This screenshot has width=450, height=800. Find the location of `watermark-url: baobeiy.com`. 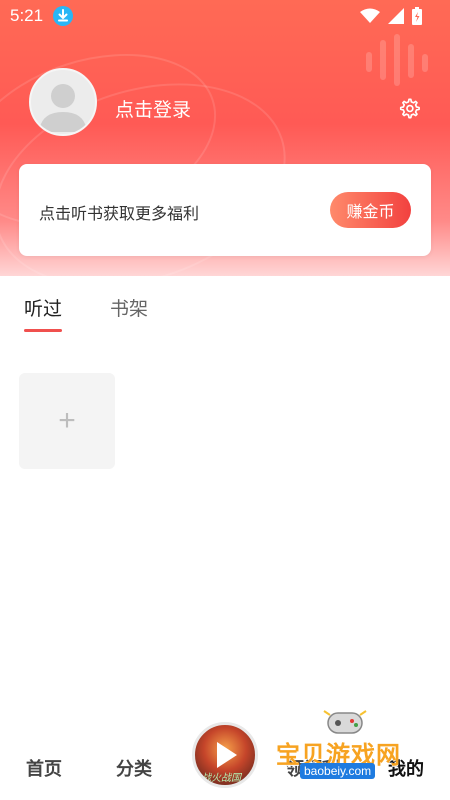

watermark-url: baobeiy.com is located at coordinates (338, 771).